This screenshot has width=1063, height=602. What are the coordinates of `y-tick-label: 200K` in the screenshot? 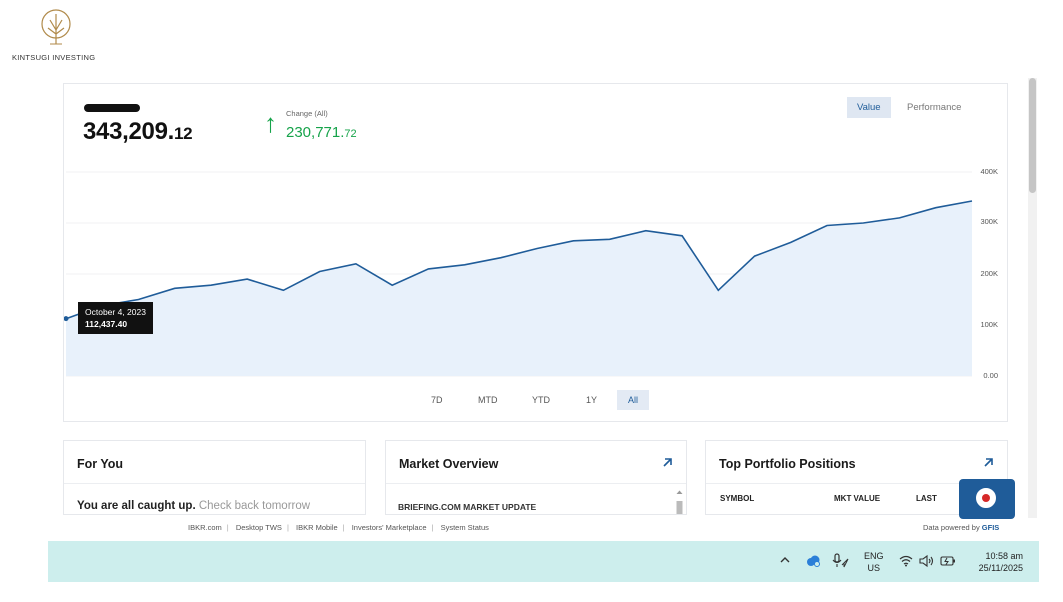 It's located at (989, 273).